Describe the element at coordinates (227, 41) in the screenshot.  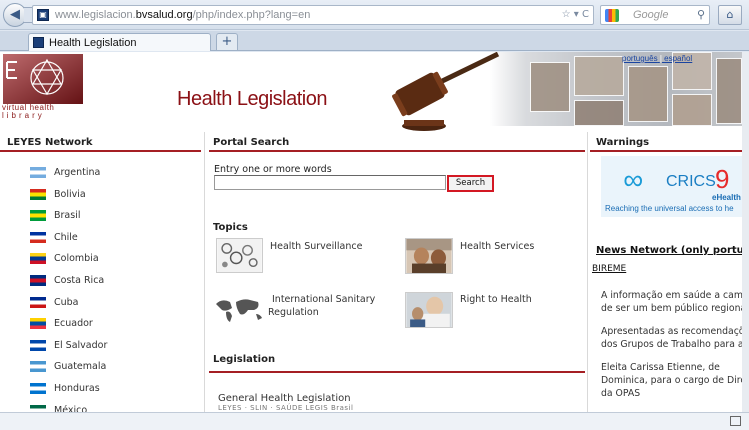
I see `new-tab-button: +` at that location.